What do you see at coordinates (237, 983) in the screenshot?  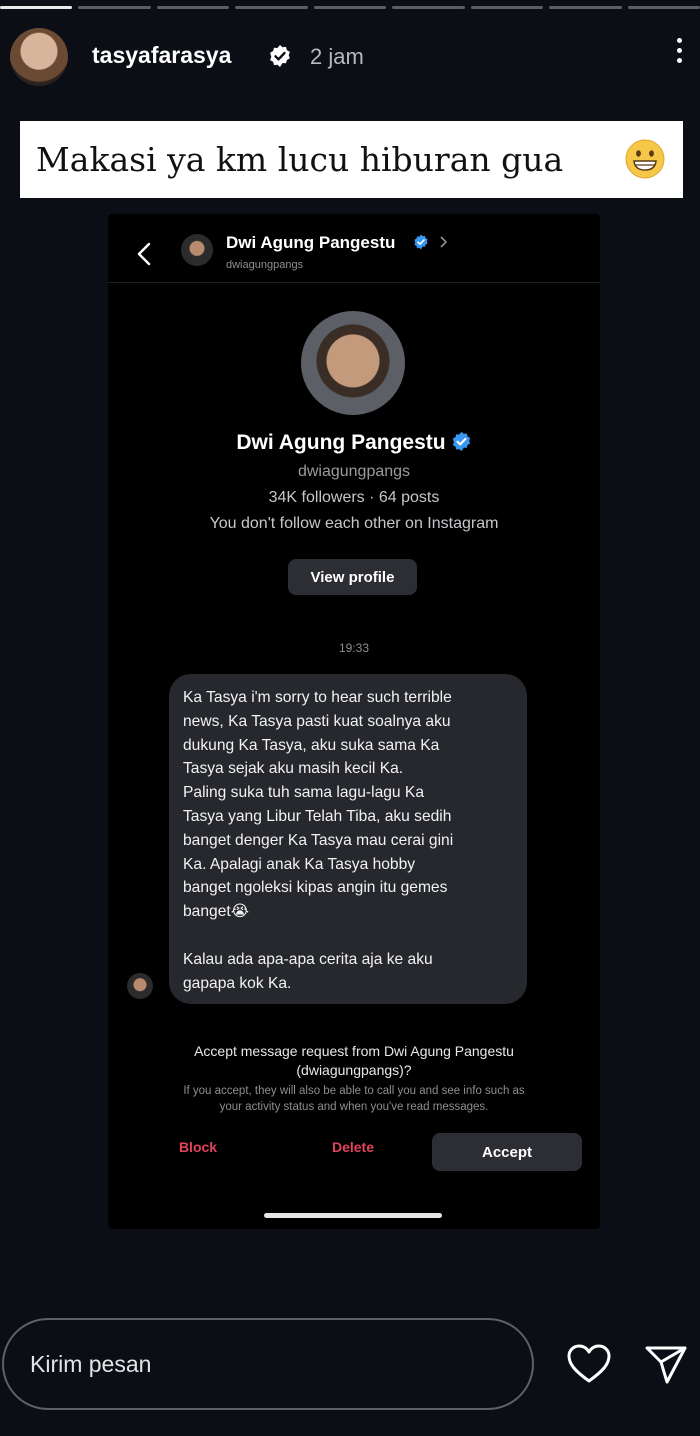 I see `message-line: gapapa kok Ka.` at bounding box center [237, 983].